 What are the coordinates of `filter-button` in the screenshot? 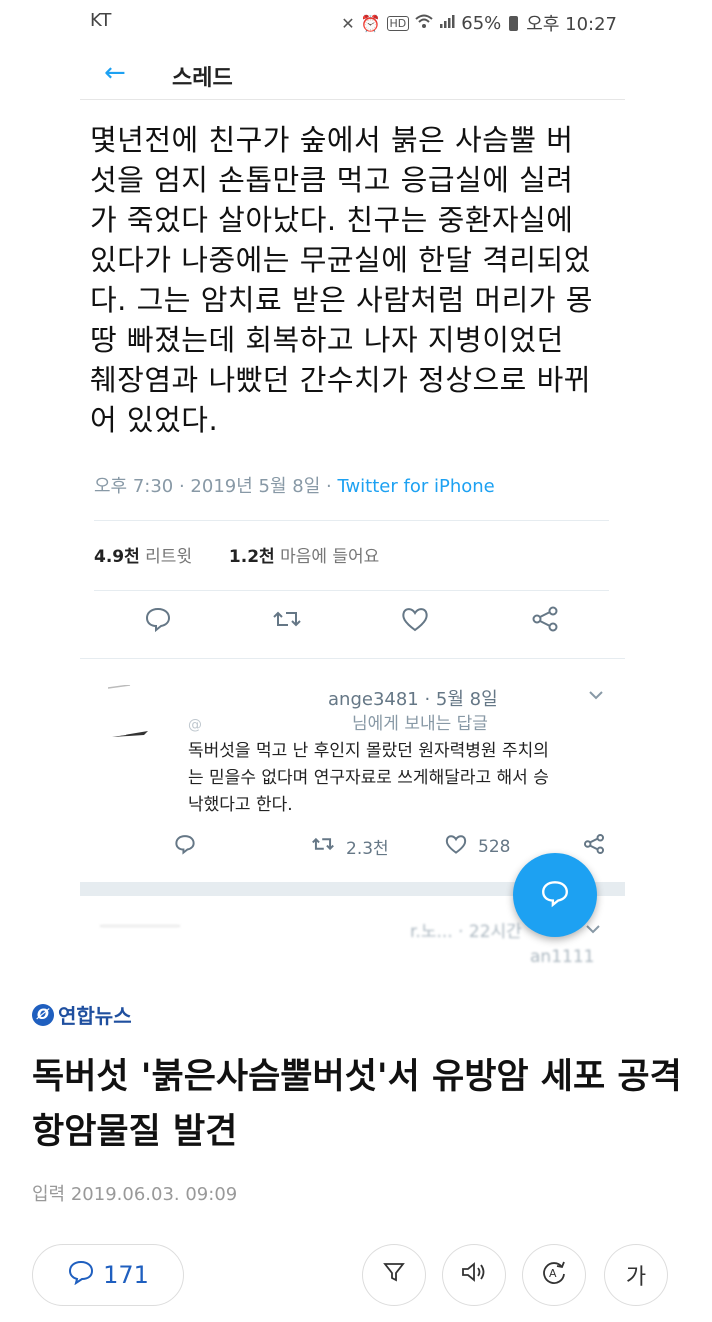 It's located at (394, 1275).